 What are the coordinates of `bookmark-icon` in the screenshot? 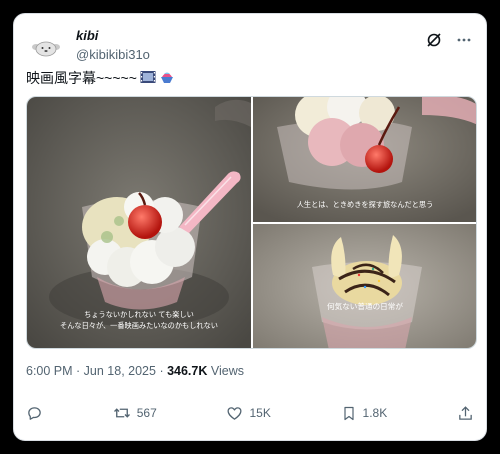 It's located at (349, 413).